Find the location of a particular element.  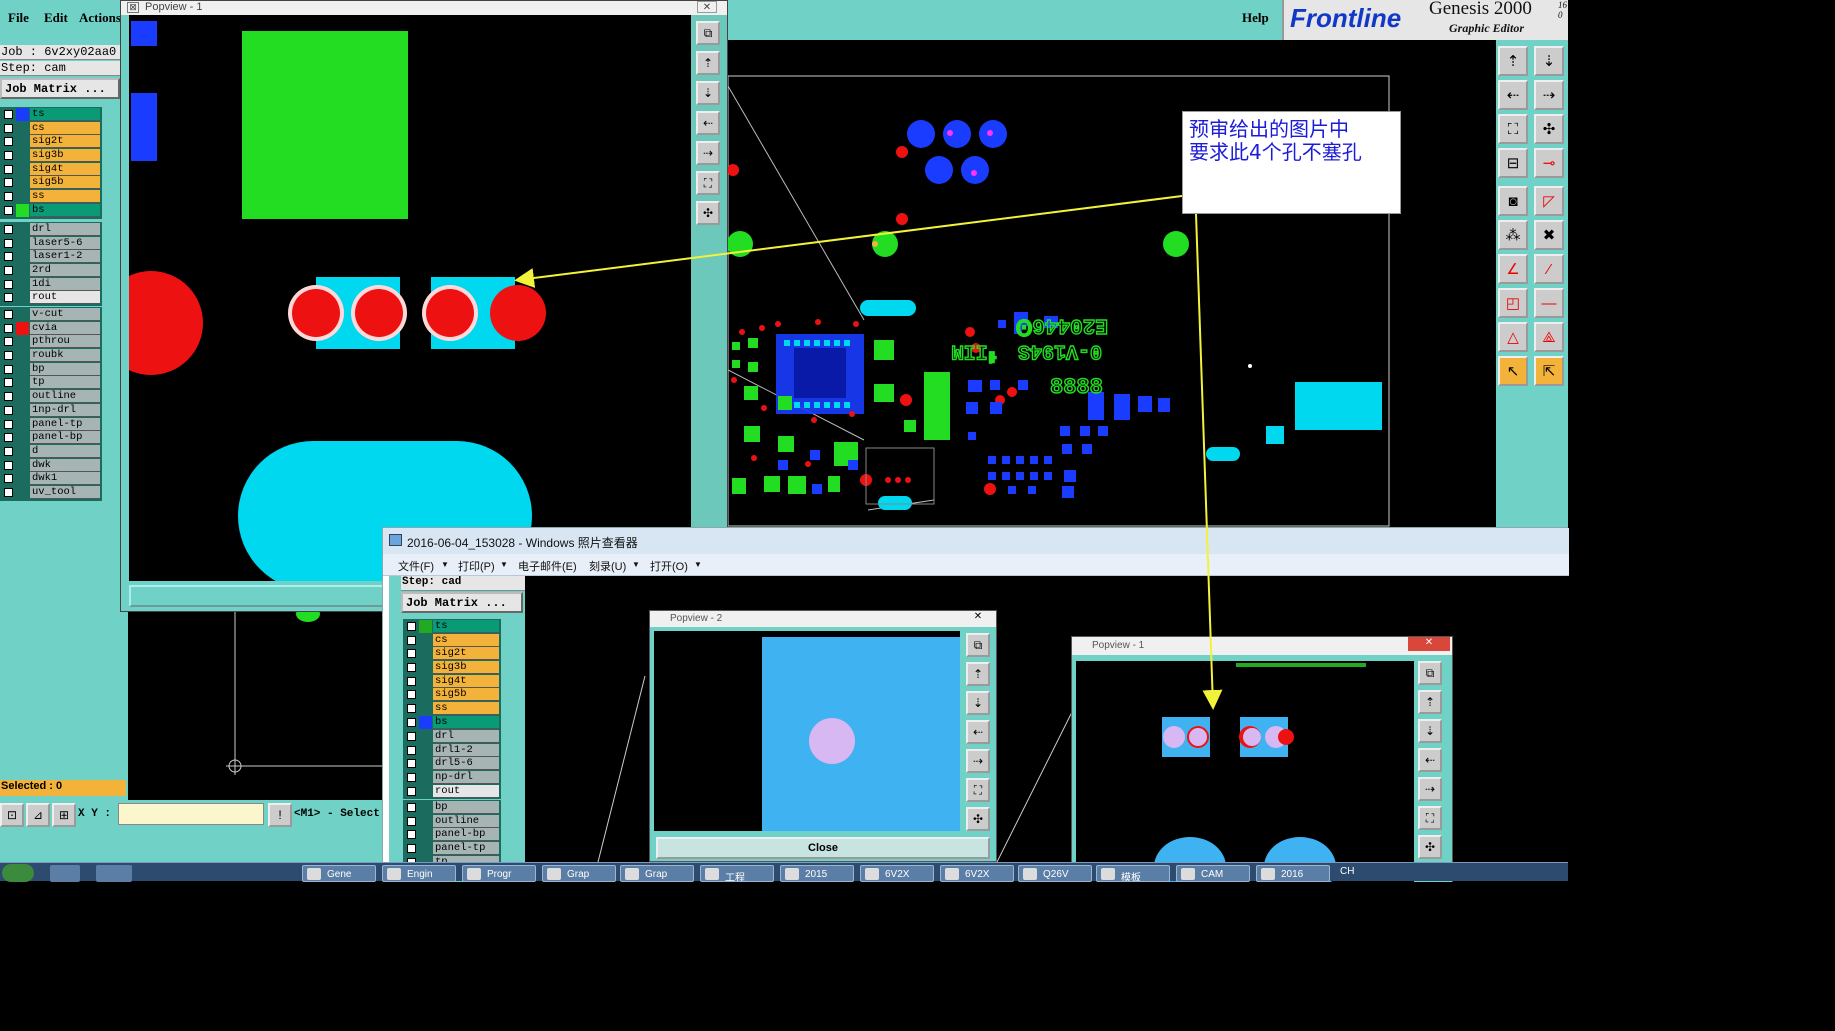

tool-move-up-icon: ⇡ is located at coordinates (1513, 61).